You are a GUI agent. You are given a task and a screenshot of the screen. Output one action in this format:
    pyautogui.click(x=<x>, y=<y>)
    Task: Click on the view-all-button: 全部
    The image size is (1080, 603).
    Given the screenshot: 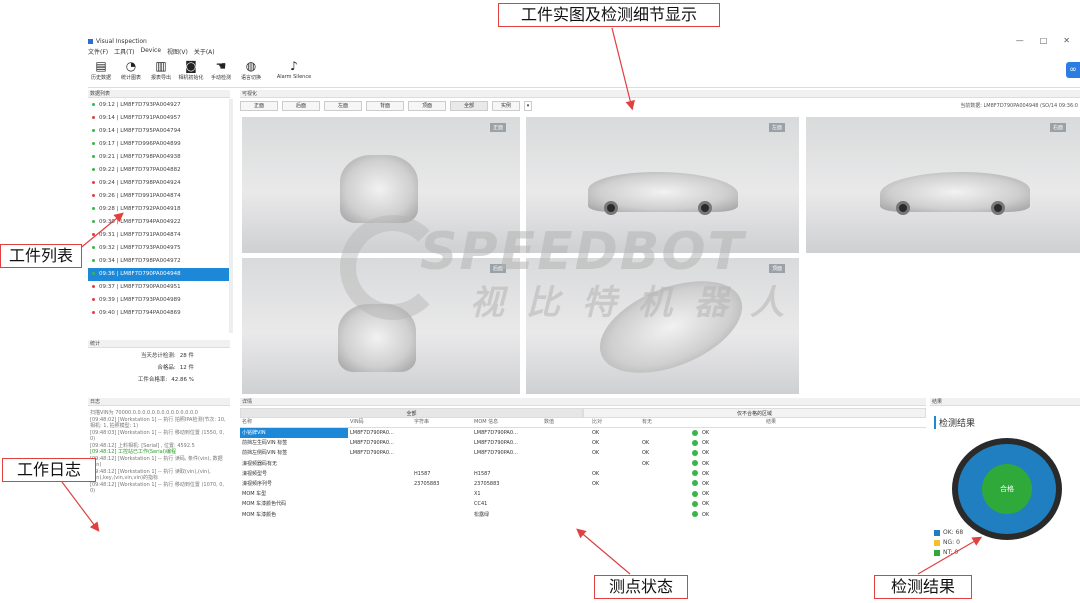 What is the action you would take?
    pyautogui.click(x=469, y=106)
    